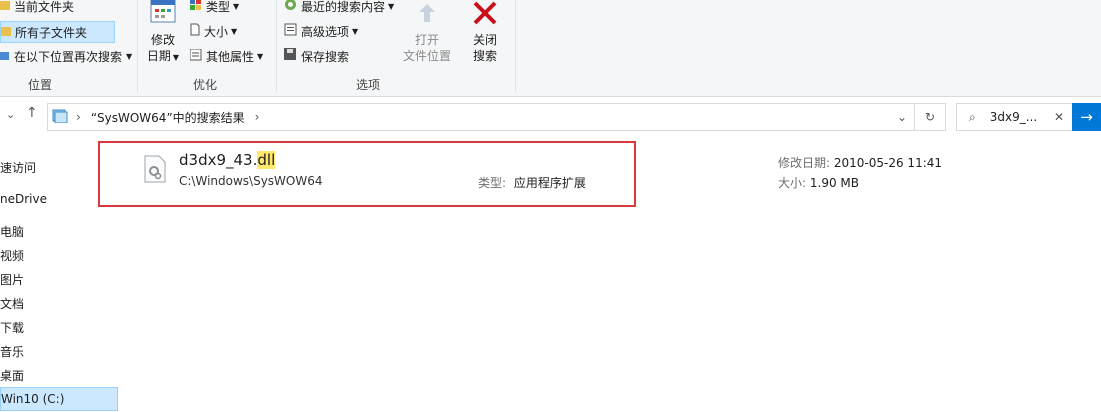  Describe the element at coordinates (39, 85) in the screenshot. I see `group-label-location: 位置` at that location.